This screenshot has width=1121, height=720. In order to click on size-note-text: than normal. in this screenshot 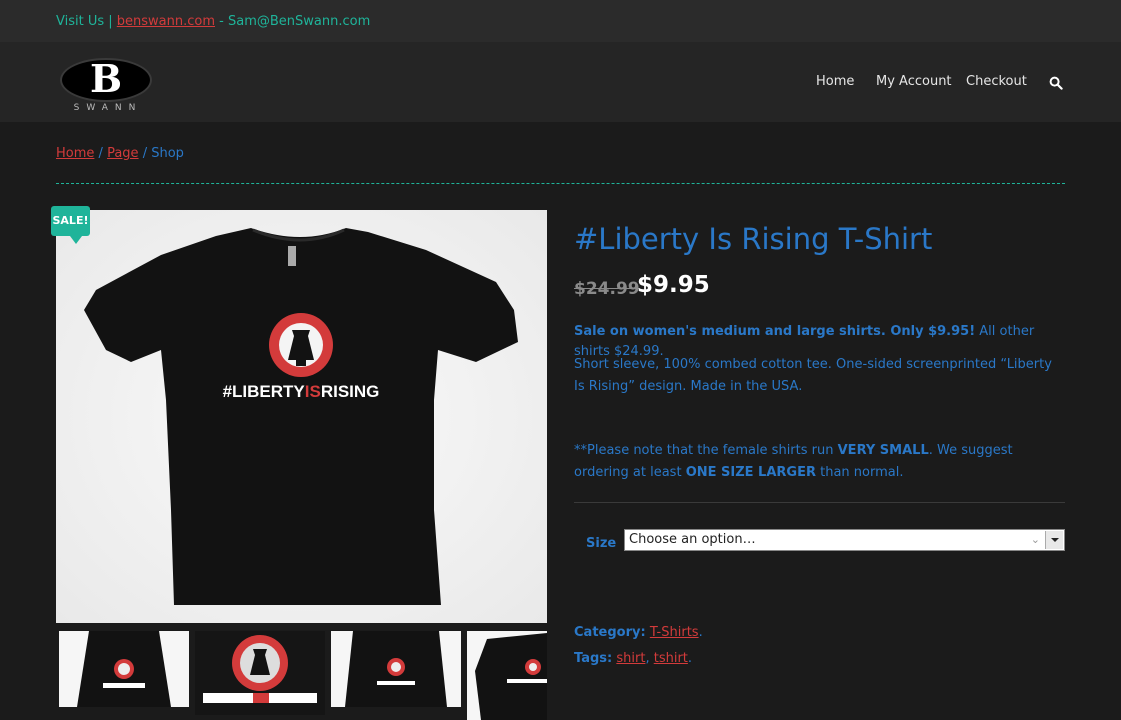, I will do `click(862, 472)`.